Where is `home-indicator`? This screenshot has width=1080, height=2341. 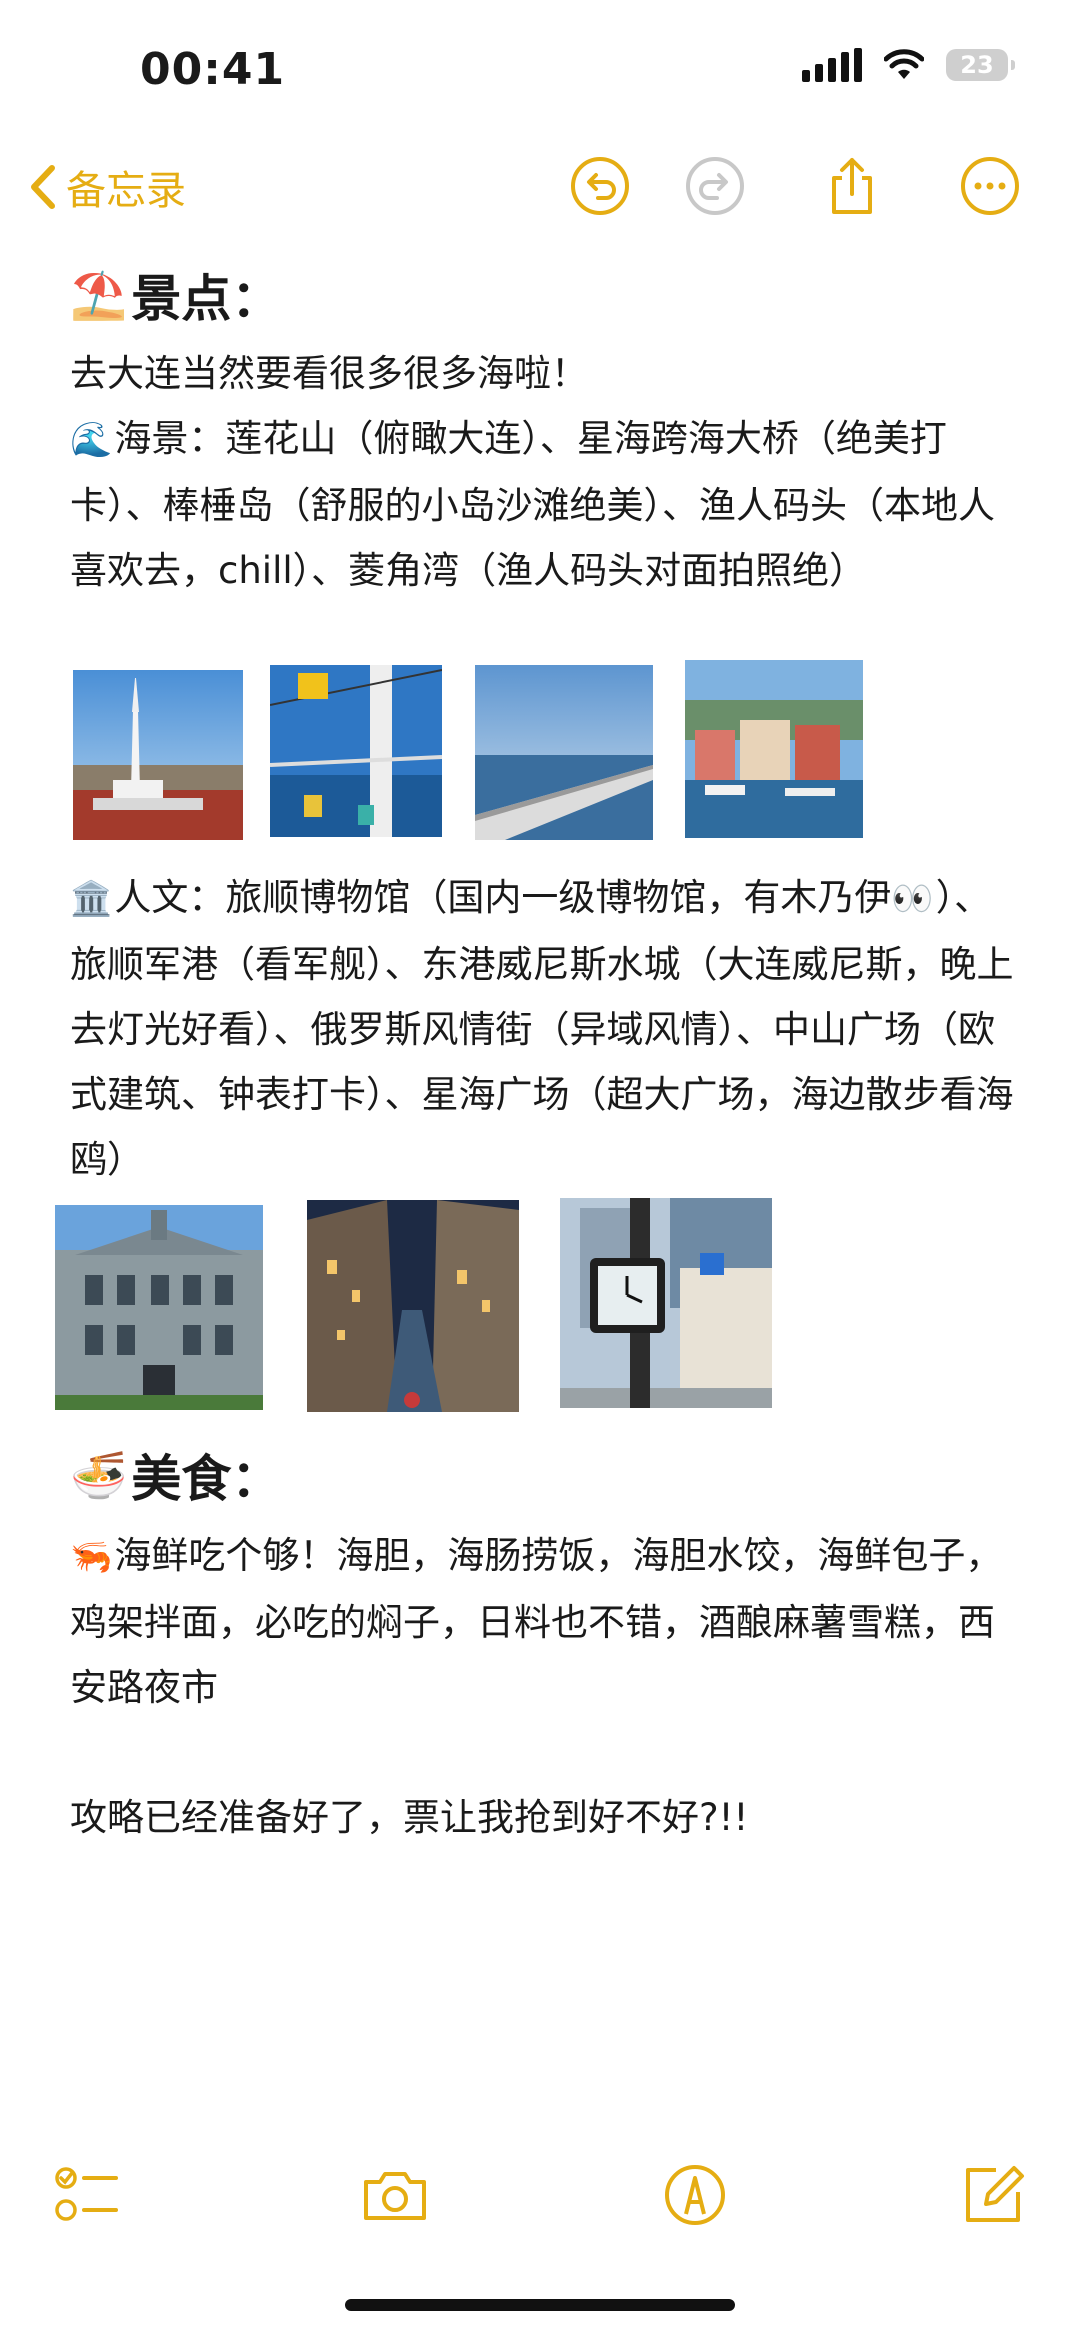
home-indicator is located at coordinates (540, 2305).